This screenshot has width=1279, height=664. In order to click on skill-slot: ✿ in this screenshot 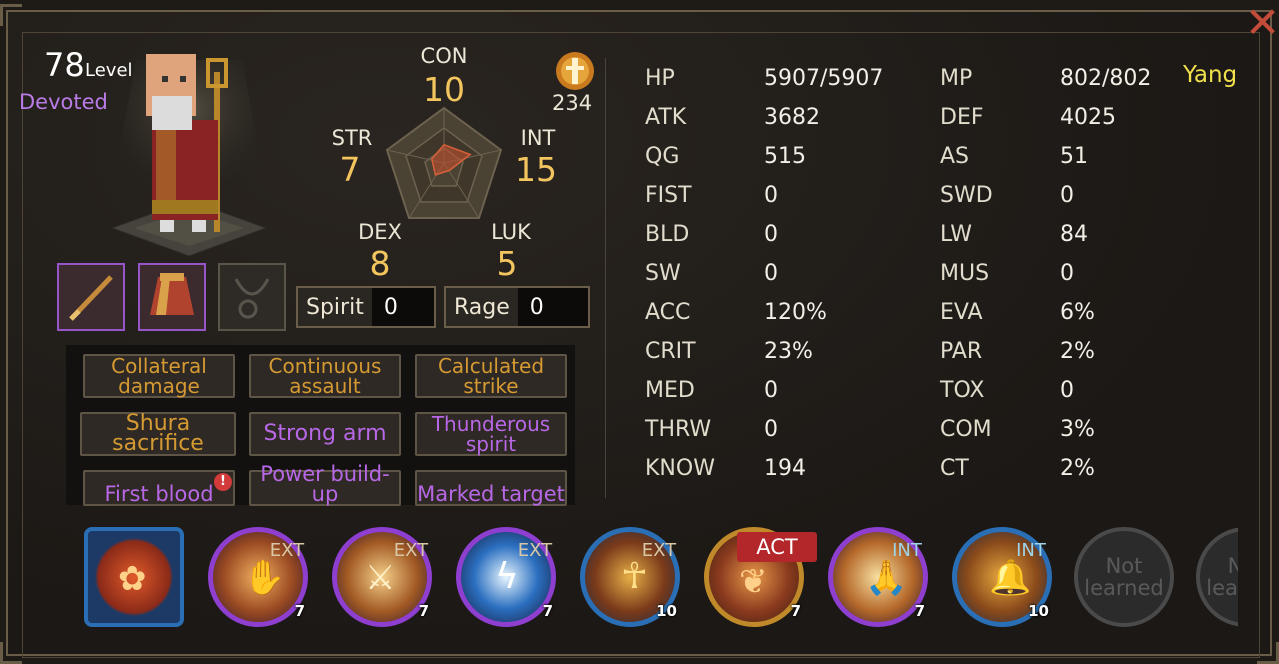, I will do `click(134, 577)`.